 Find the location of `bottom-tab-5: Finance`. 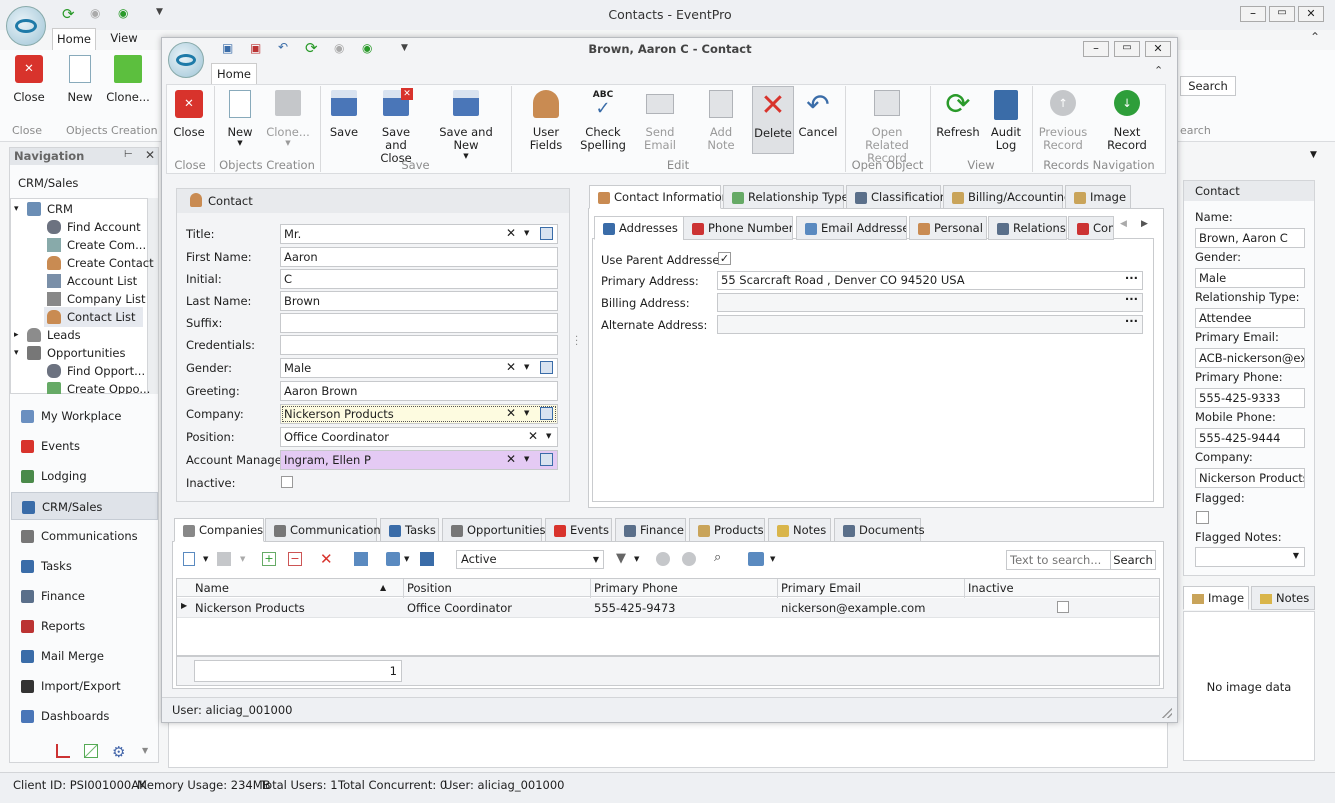

bottom-tab-5: Finance is located at coordinates (650, 530).